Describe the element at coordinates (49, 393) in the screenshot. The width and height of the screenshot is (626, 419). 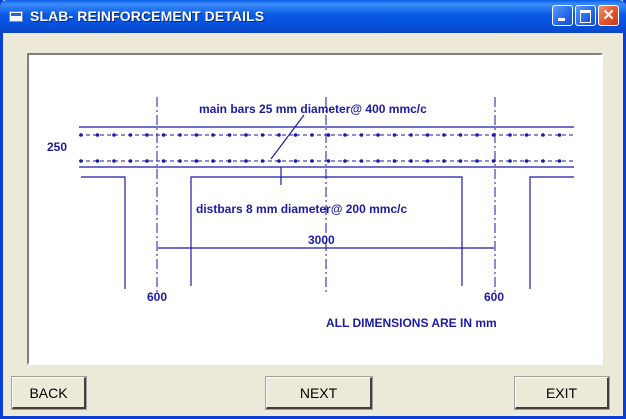
I see `back-button: BACK` at that location.